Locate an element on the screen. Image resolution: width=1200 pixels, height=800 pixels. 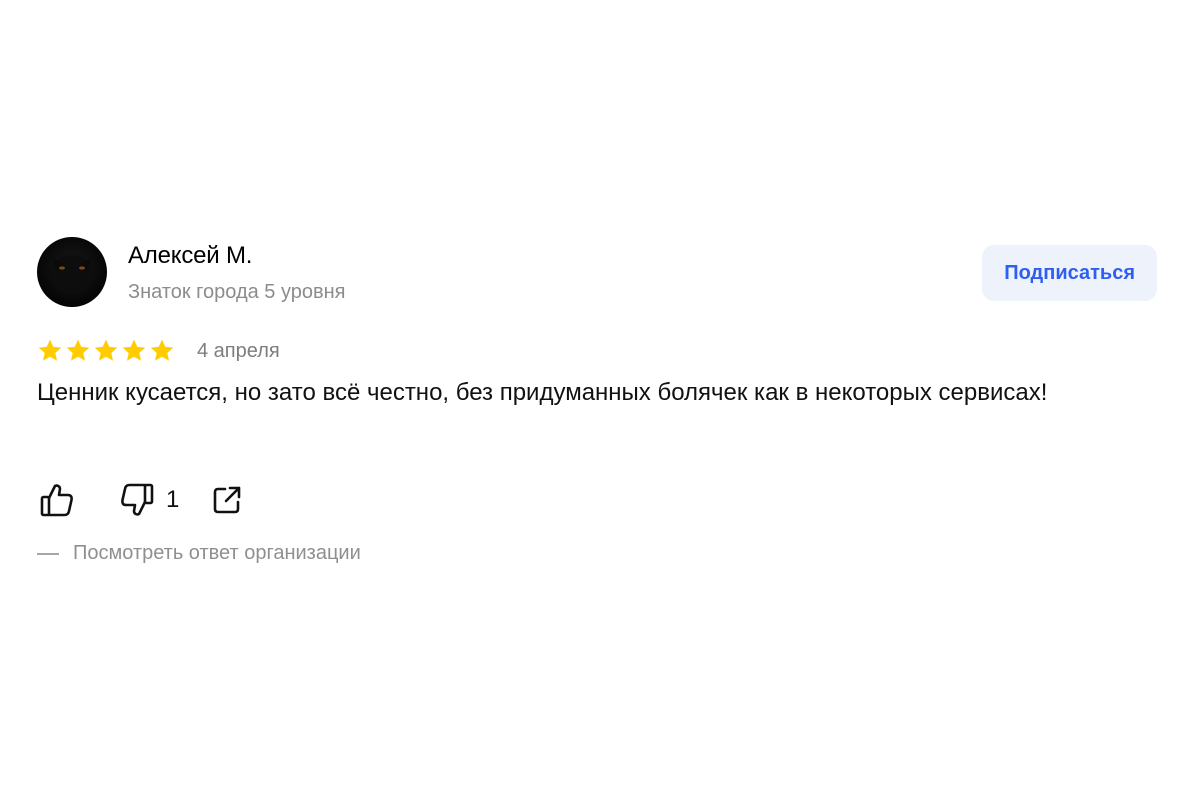
avatar-image is located at coordinates (72, 275).